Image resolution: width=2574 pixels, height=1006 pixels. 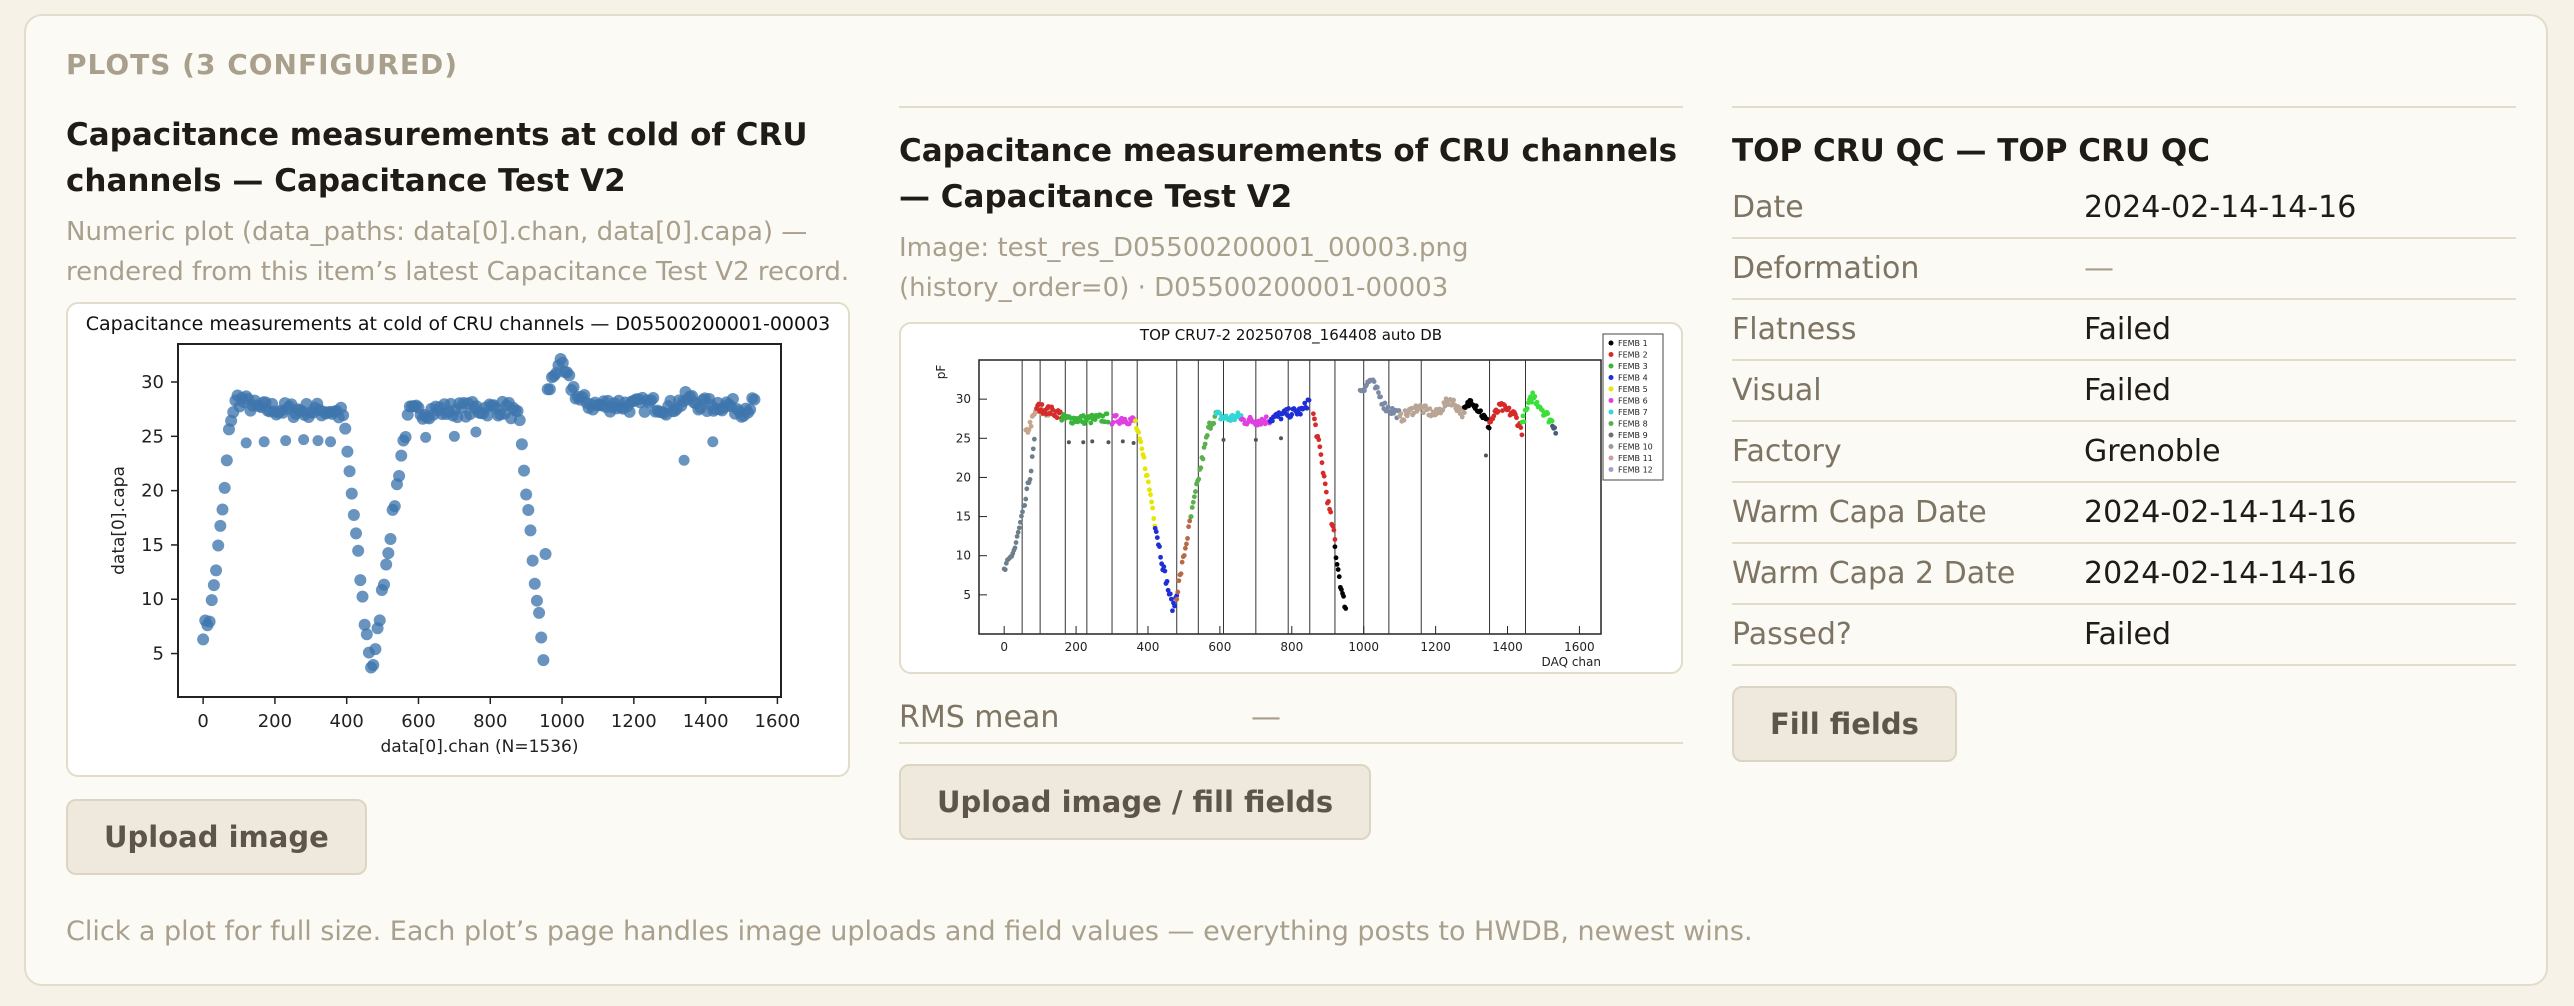 I want to click on field-row-date: Date 2024-02-14-14-16, so click(x=2124, y=208).